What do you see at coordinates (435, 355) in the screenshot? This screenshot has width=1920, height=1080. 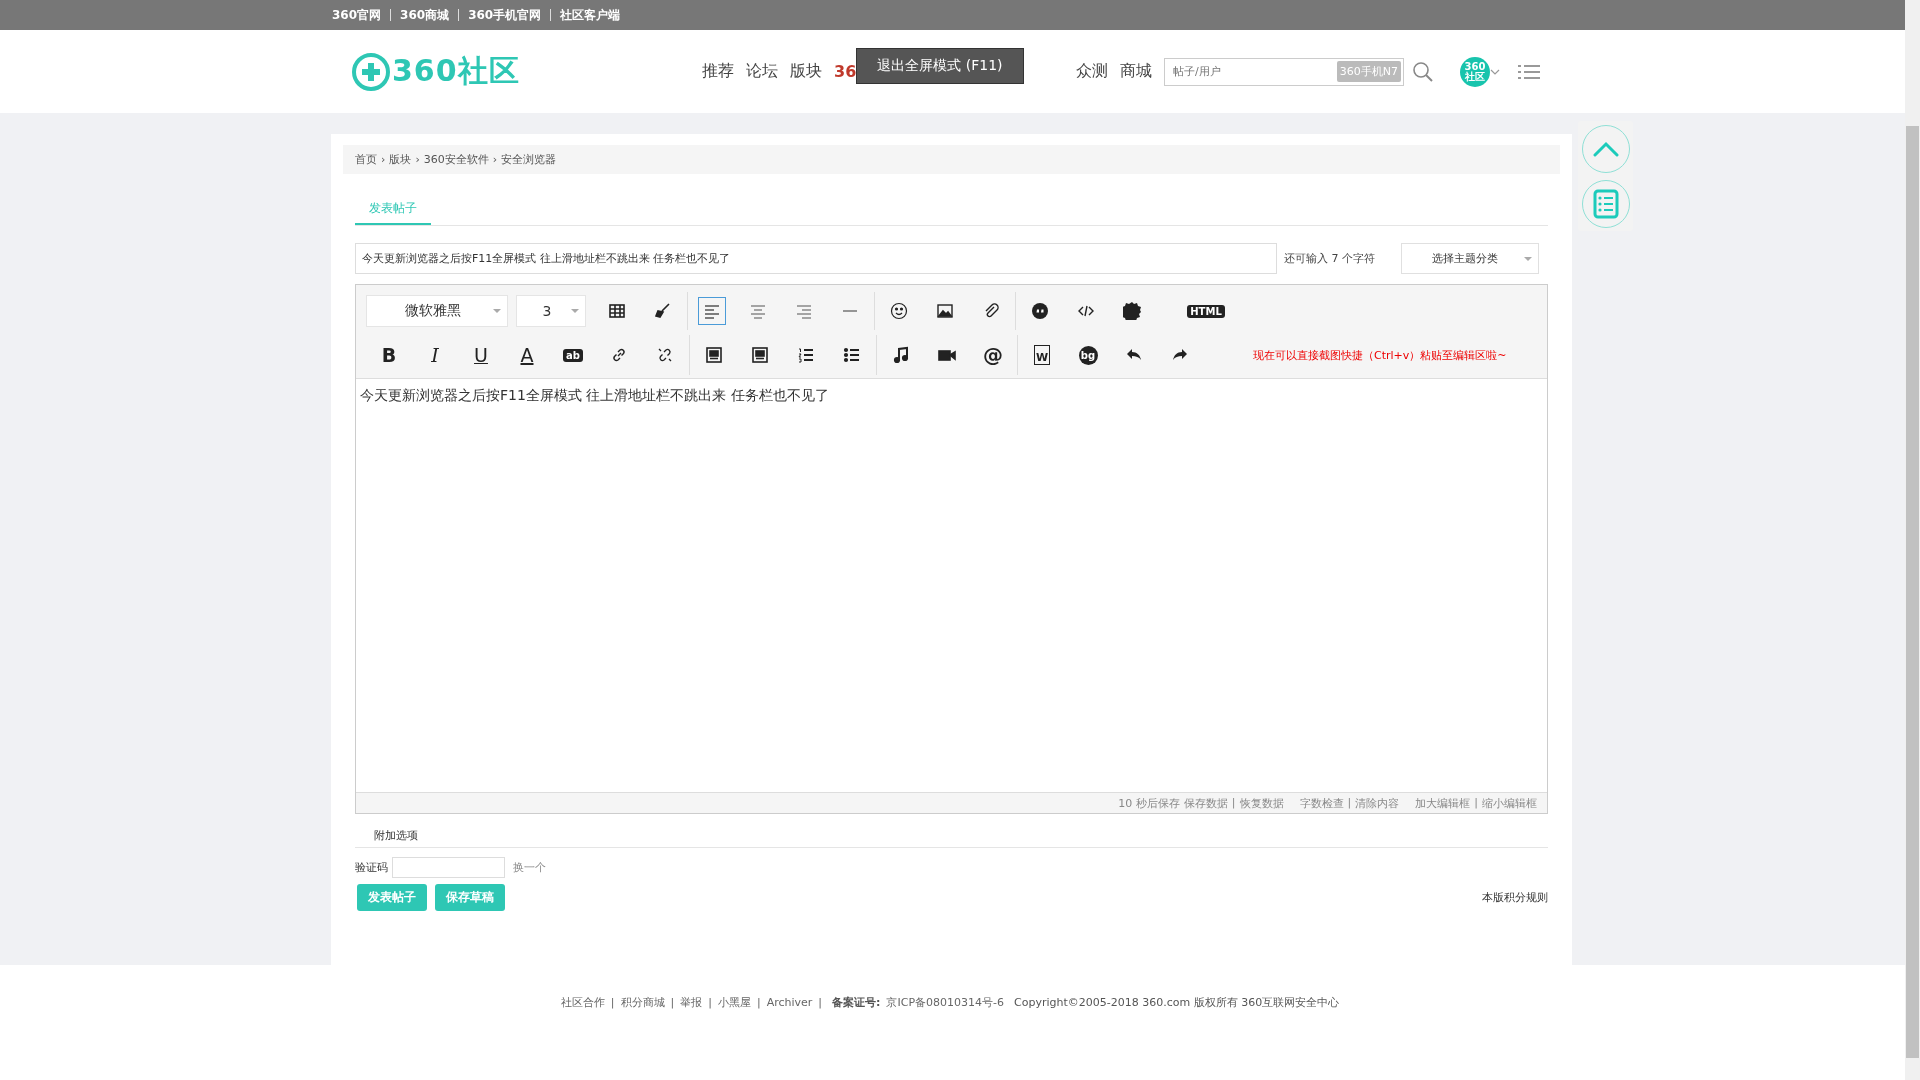 I see `italic-button: I` at bounding box center [435, 355].